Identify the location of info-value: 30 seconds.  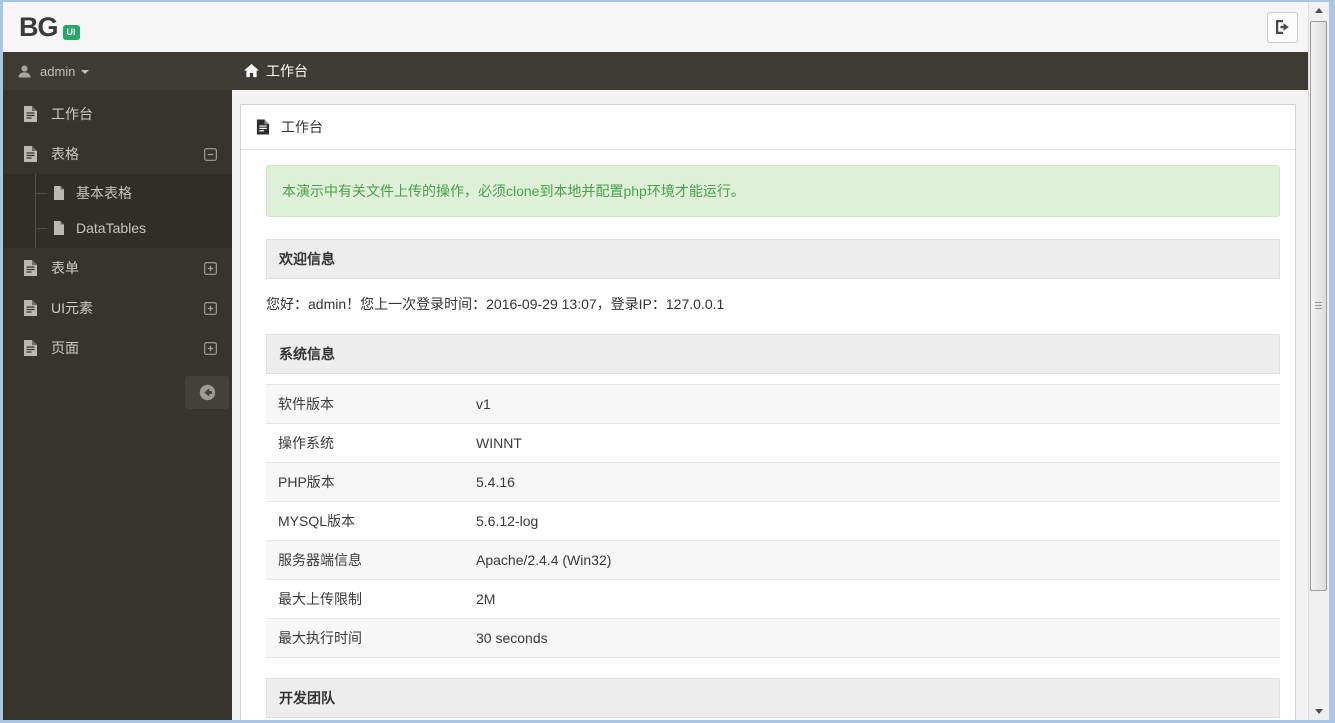
(872, 638).